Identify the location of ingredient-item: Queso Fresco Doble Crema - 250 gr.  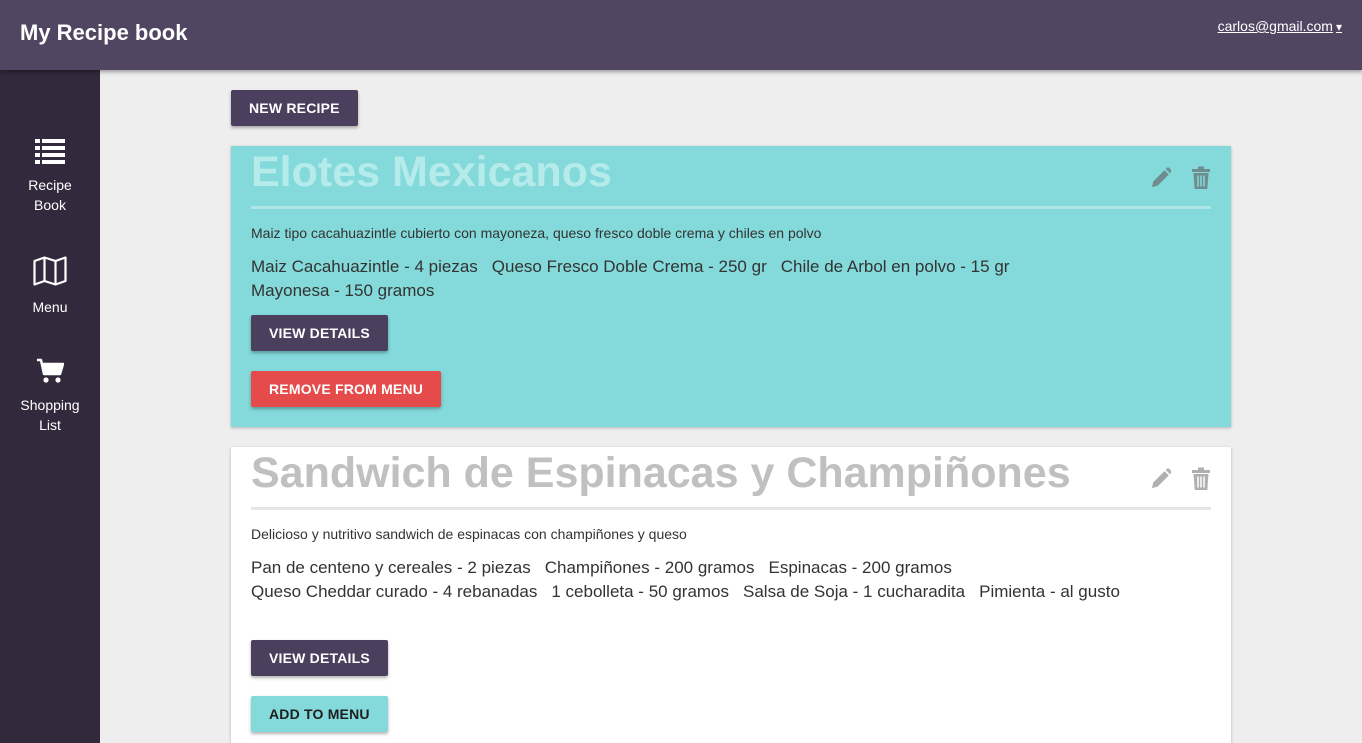
(629, 266).